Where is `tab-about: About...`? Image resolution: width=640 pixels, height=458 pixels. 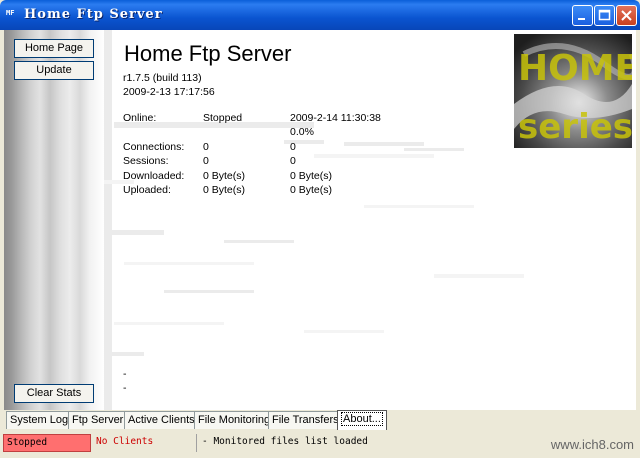
tab-about: About... is located at coordinates (362, 420).